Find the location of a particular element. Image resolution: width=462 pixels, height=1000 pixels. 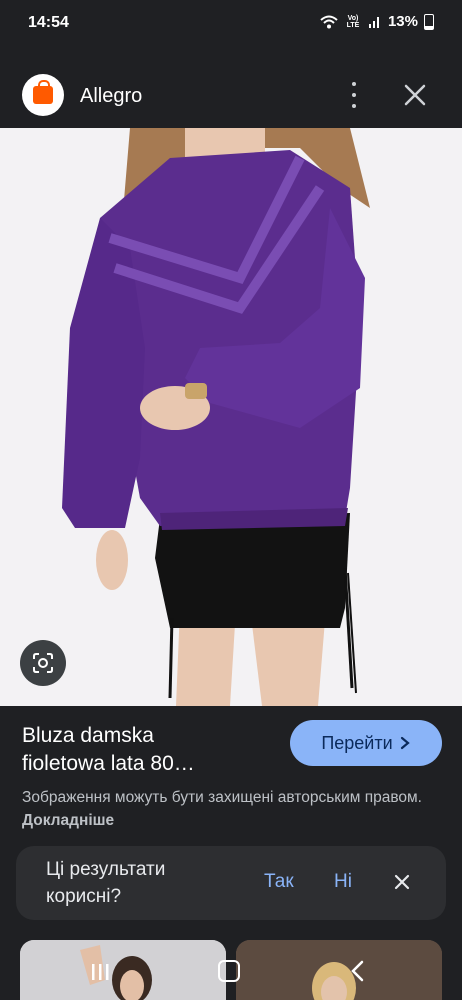

home-icon is located at coordinates (229, 971).